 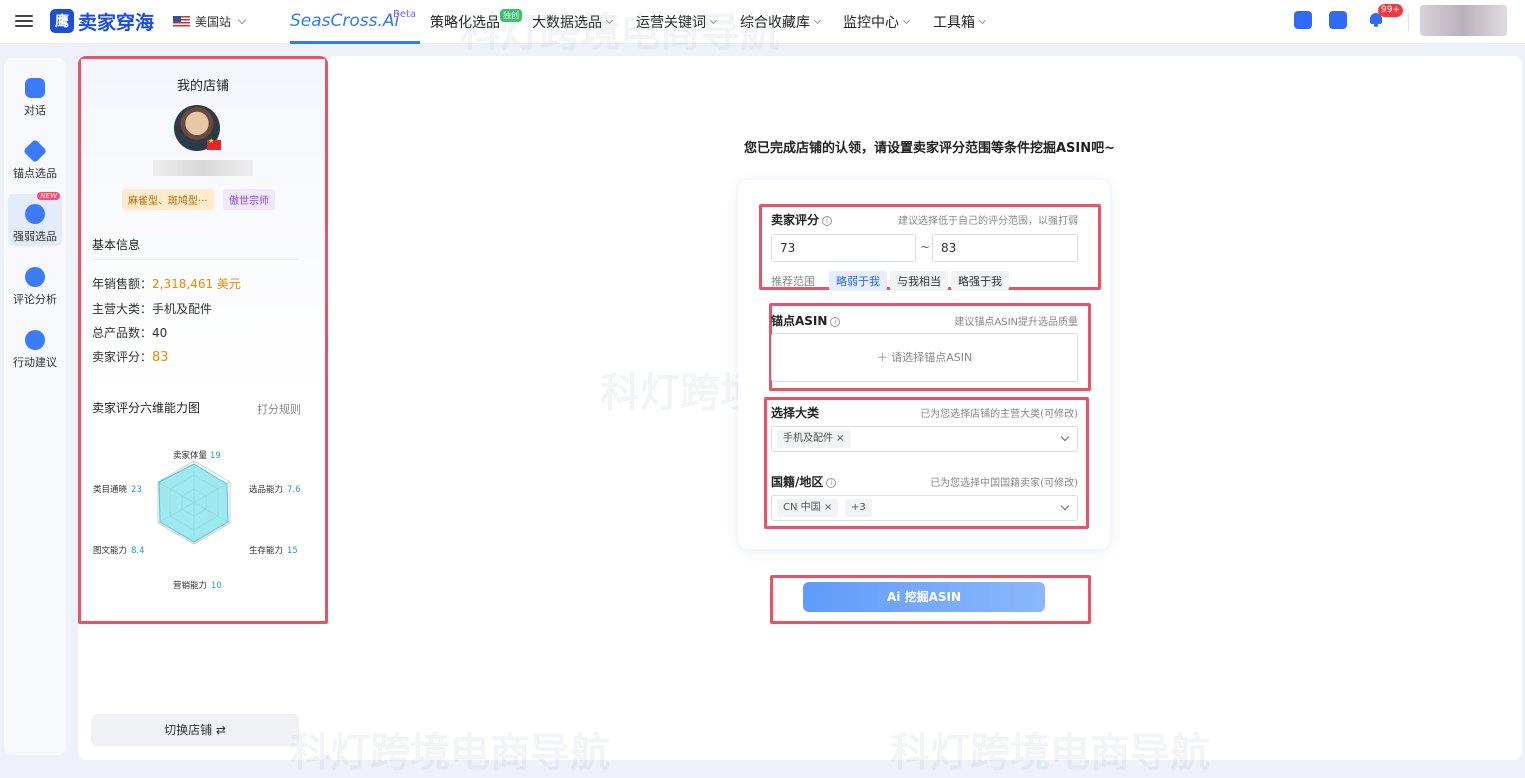 I want to click on user-profile, so click(x=1463, y=20).